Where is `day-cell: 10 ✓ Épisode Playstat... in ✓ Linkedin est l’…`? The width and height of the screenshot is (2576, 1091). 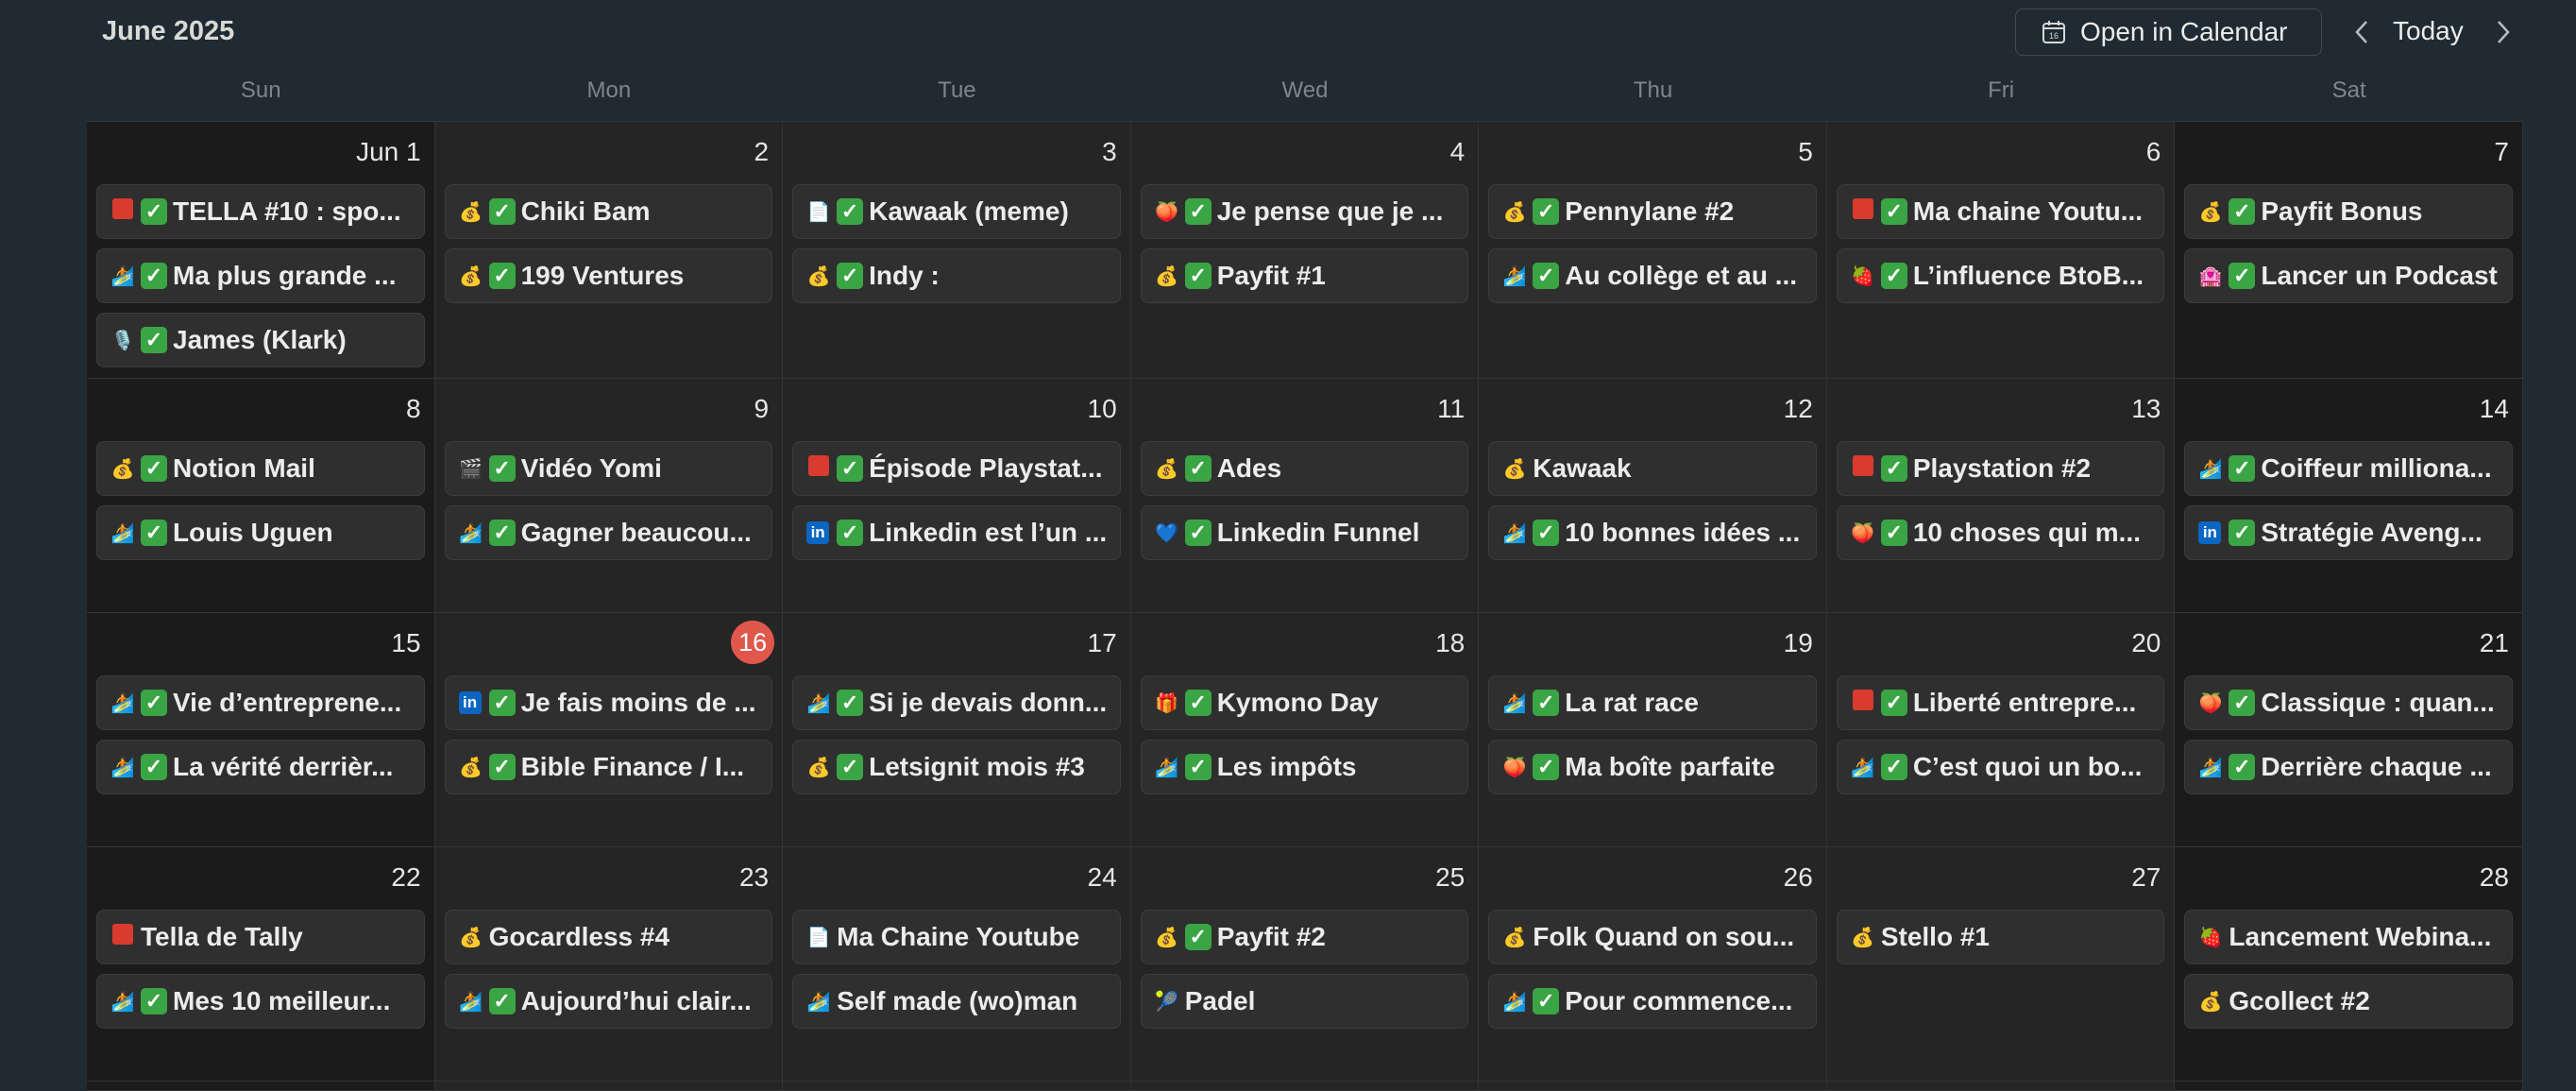
day-cell: 10 ✓ Épisode Playstat... in ✓ Linkedin est l’… is located at coordinates (957, 496).